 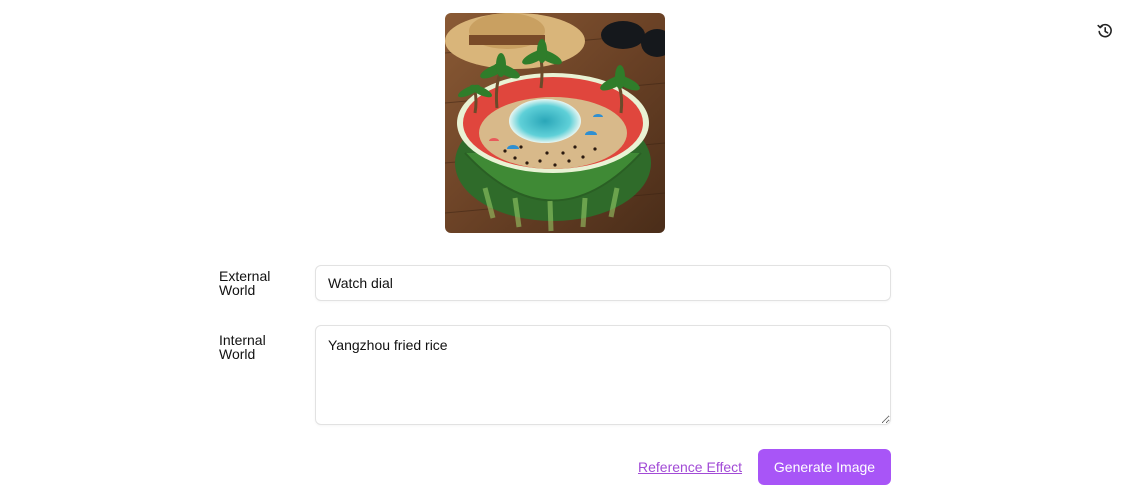 What do you see at coordinates (555, 123) in the screenshot?
I see `preview-image` at bounding box center [555, 123].